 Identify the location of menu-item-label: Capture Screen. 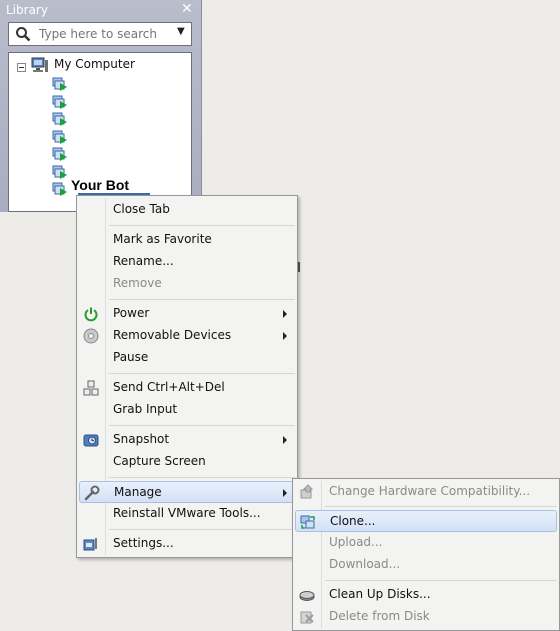
(159, 461).